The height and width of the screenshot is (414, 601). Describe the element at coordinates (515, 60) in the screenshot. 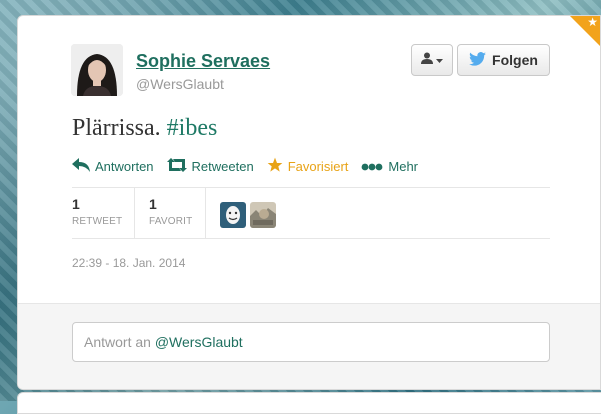

I see `follow-button-label: Folgen` at that location.